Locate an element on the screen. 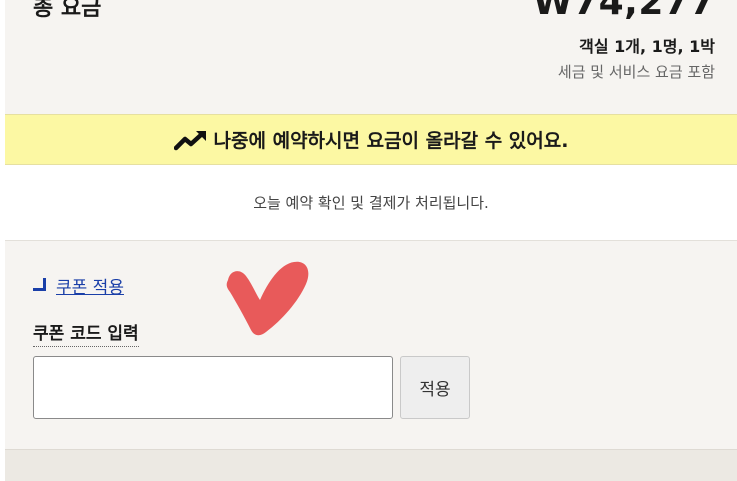 The height and width of the screenshot is (481, 737). tax-note: 세금 및 서비스 요금 포함 is located at coordinates (636, 72).